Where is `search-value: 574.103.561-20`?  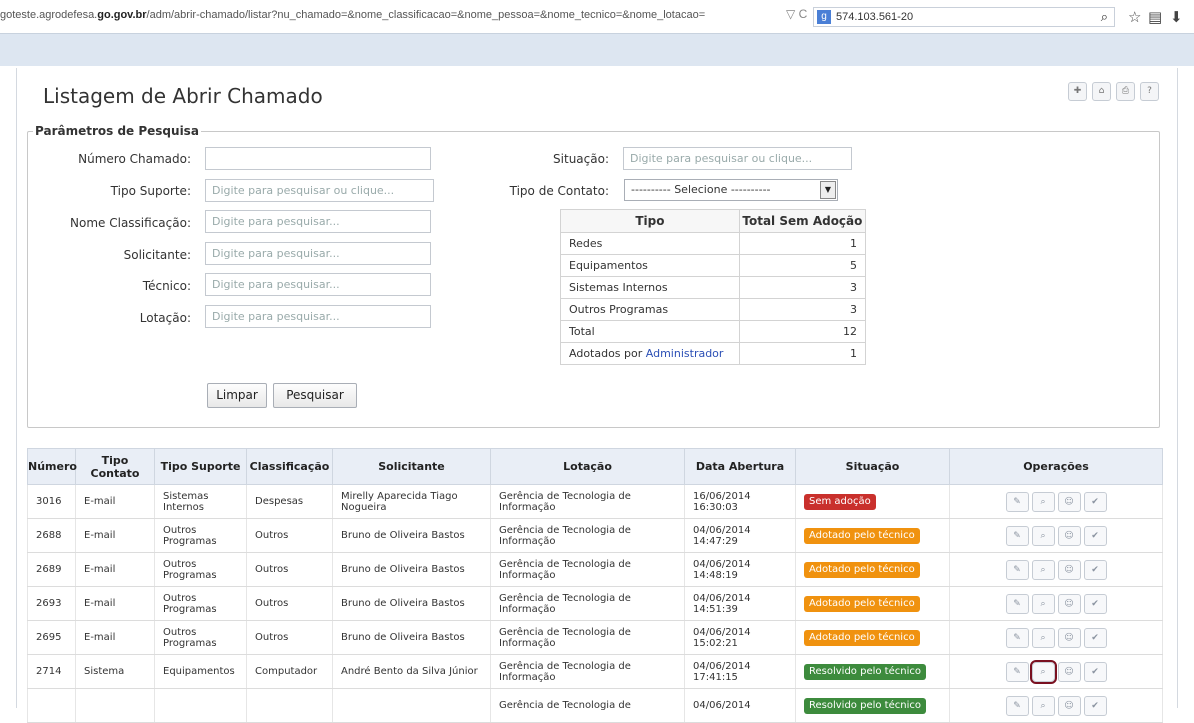
search-value: 574.103.561-20 is located at coordinates (875, 17).